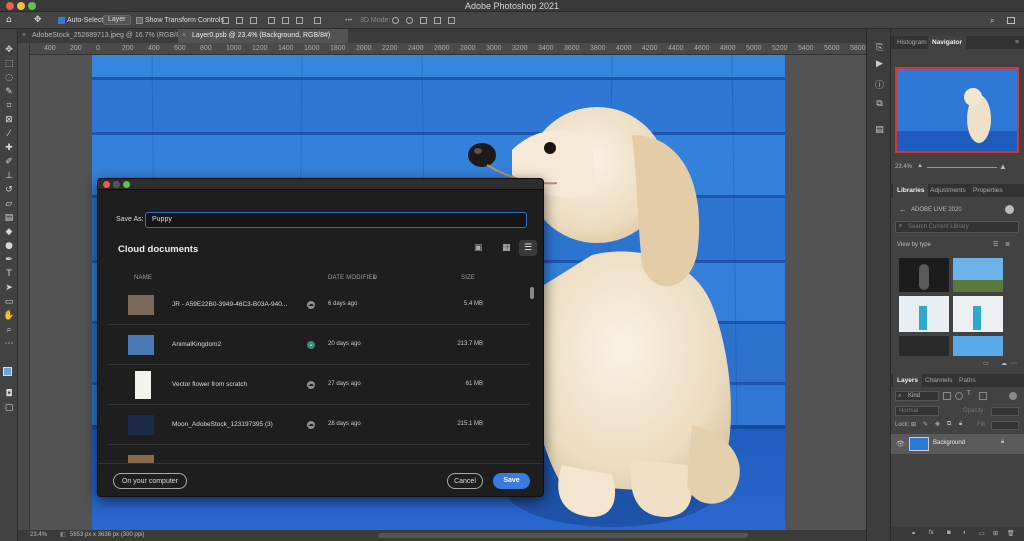 The height and width of the screenshot is (541, 1024). I want to click on add-asset-icon: ▭, so click(986, 363).